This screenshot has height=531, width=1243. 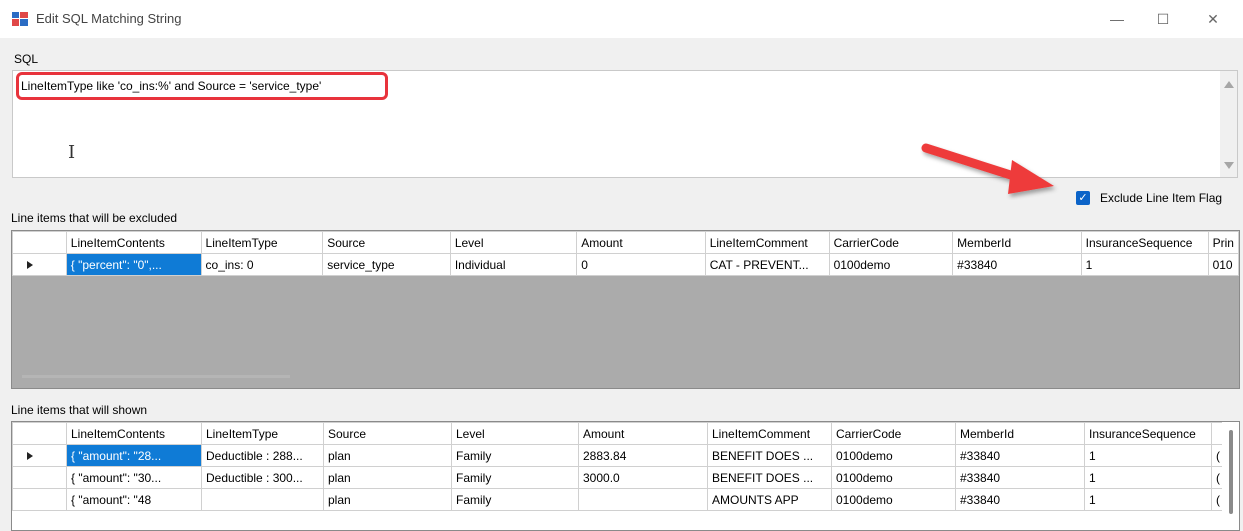 What do you see at coordinates (134, 499) in the screenshot?
I see `table-cell: { "amount": "48` at bounding box center [134, 499].